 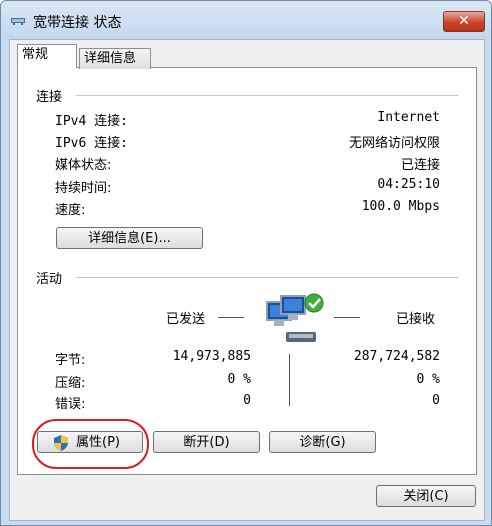 I want to click on network-connection-icon, so click(x=18, y=21).